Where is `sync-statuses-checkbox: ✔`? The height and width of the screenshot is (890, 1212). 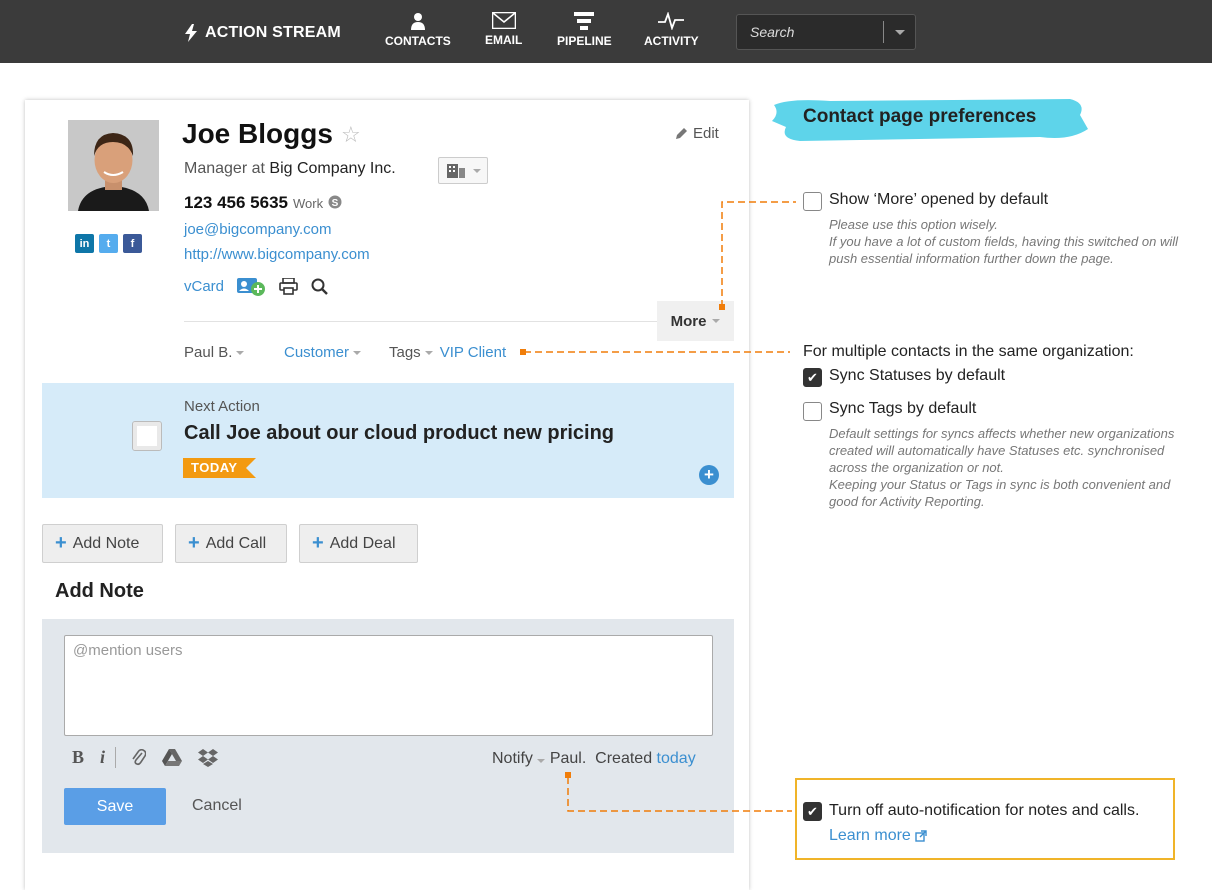
sync-statuses-checkbox: ✔ is located at coordinates (812, 377).